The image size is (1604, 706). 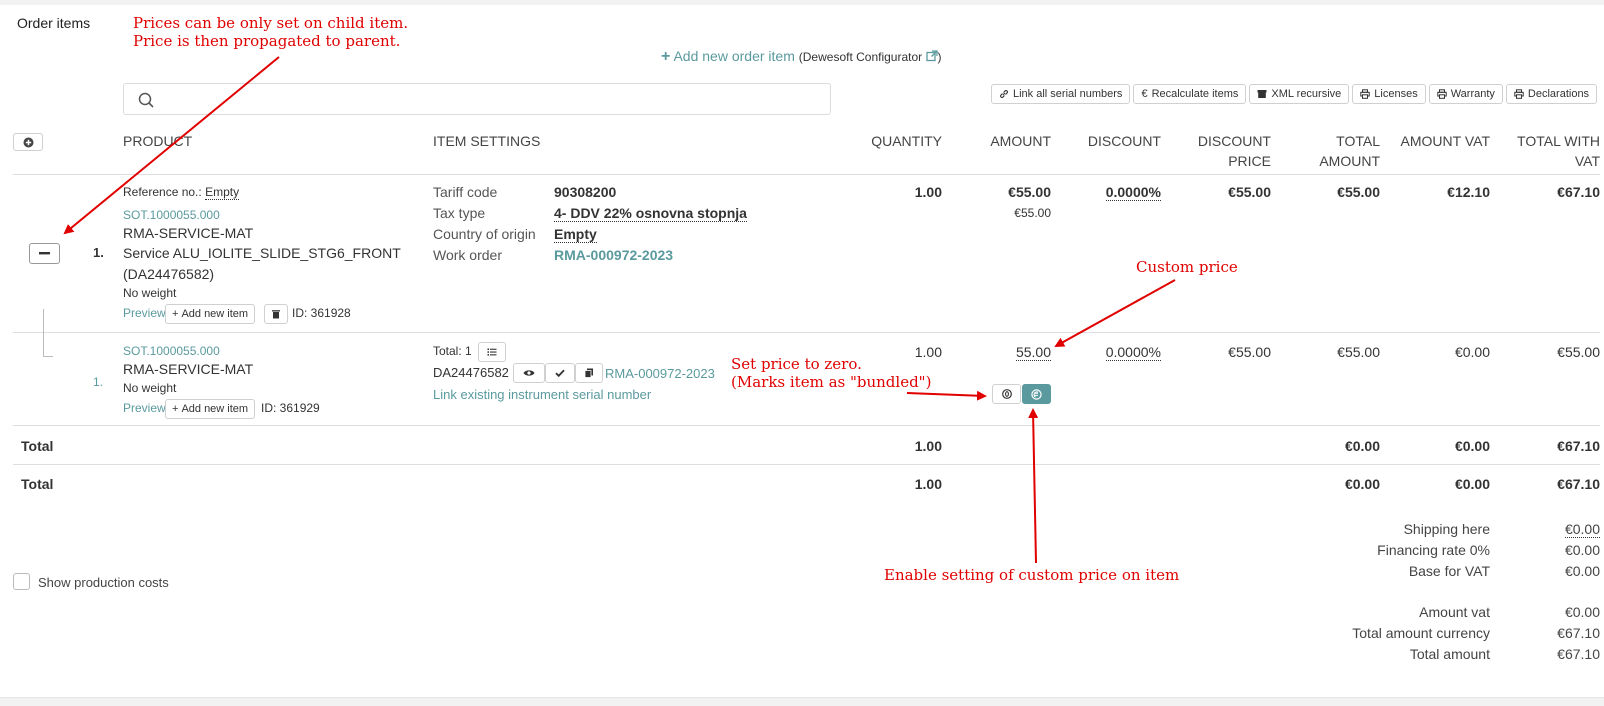 I want to click on annotation-line: Set price to zero., so click(x=796, y=364).